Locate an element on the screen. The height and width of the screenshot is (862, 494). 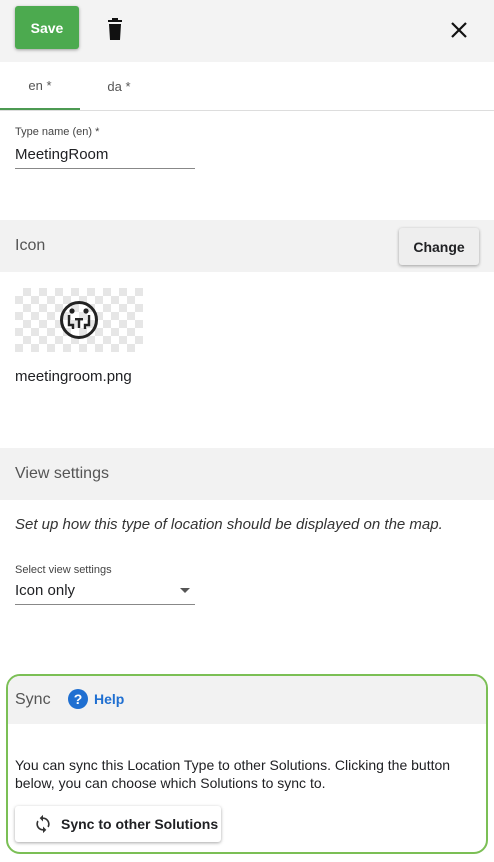
sync-title: Sync is located at coordinates (33, 699).